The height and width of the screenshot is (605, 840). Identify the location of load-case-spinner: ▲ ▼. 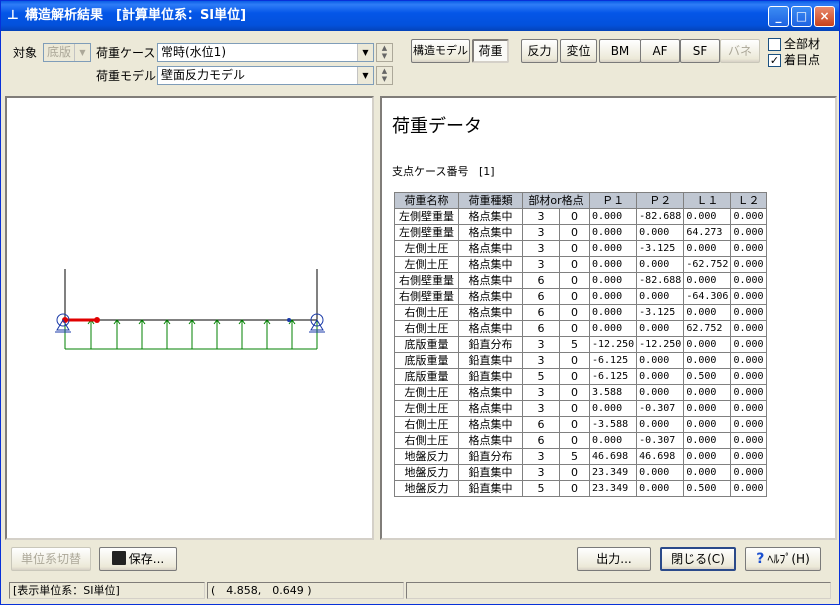
(384, 52).